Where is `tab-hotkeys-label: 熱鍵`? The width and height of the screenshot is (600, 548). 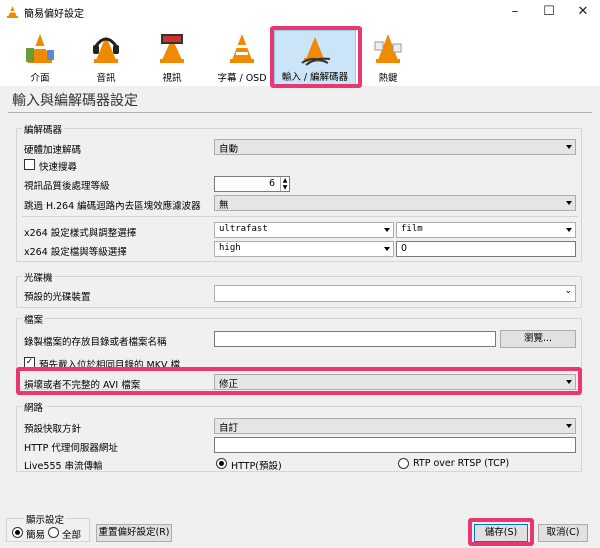 tab-hotkeys-label: 熱鍵 is located at coordinates (388, 78).